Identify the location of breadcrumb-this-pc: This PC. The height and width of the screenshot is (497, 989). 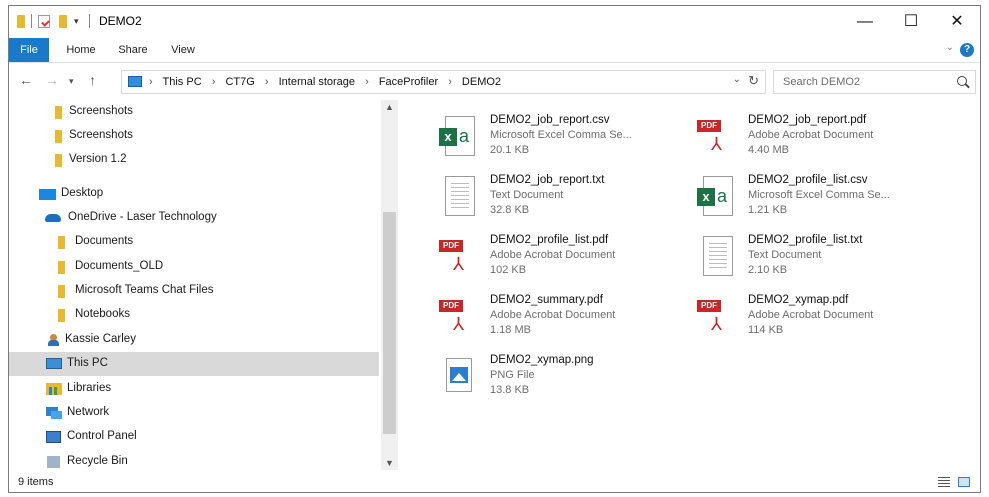
(182, 82).